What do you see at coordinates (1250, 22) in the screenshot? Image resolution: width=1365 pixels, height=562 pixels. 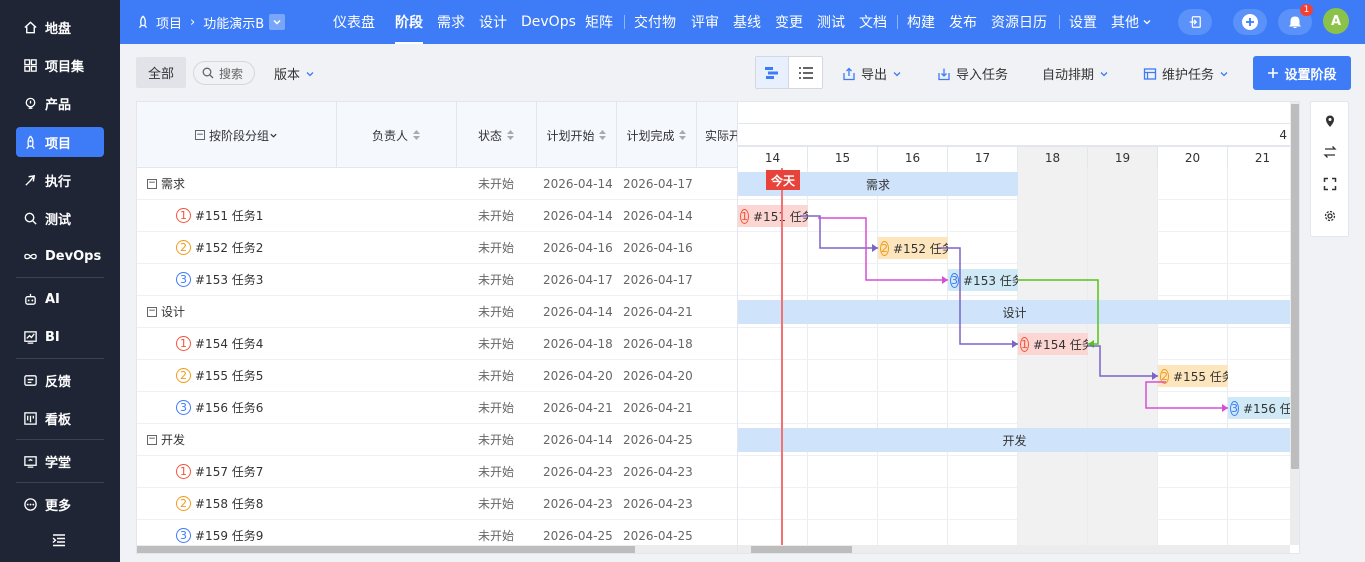 I see `create-button` at bounding box center [1250, 22].